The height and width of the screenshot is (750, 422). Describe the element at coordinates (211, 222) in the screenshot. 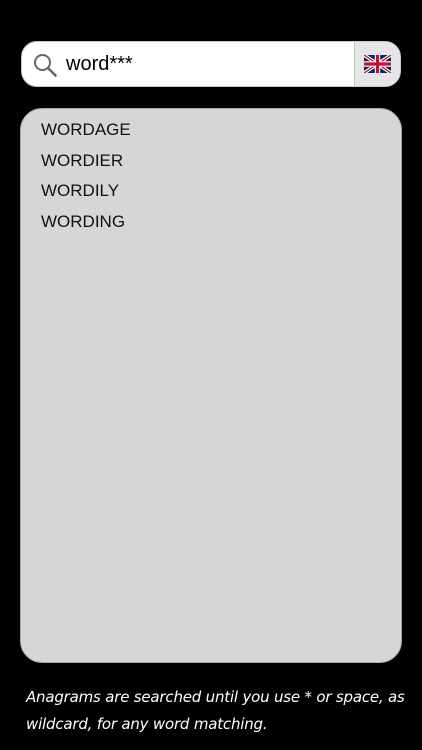

I see `result-item: WORDING` at that location.